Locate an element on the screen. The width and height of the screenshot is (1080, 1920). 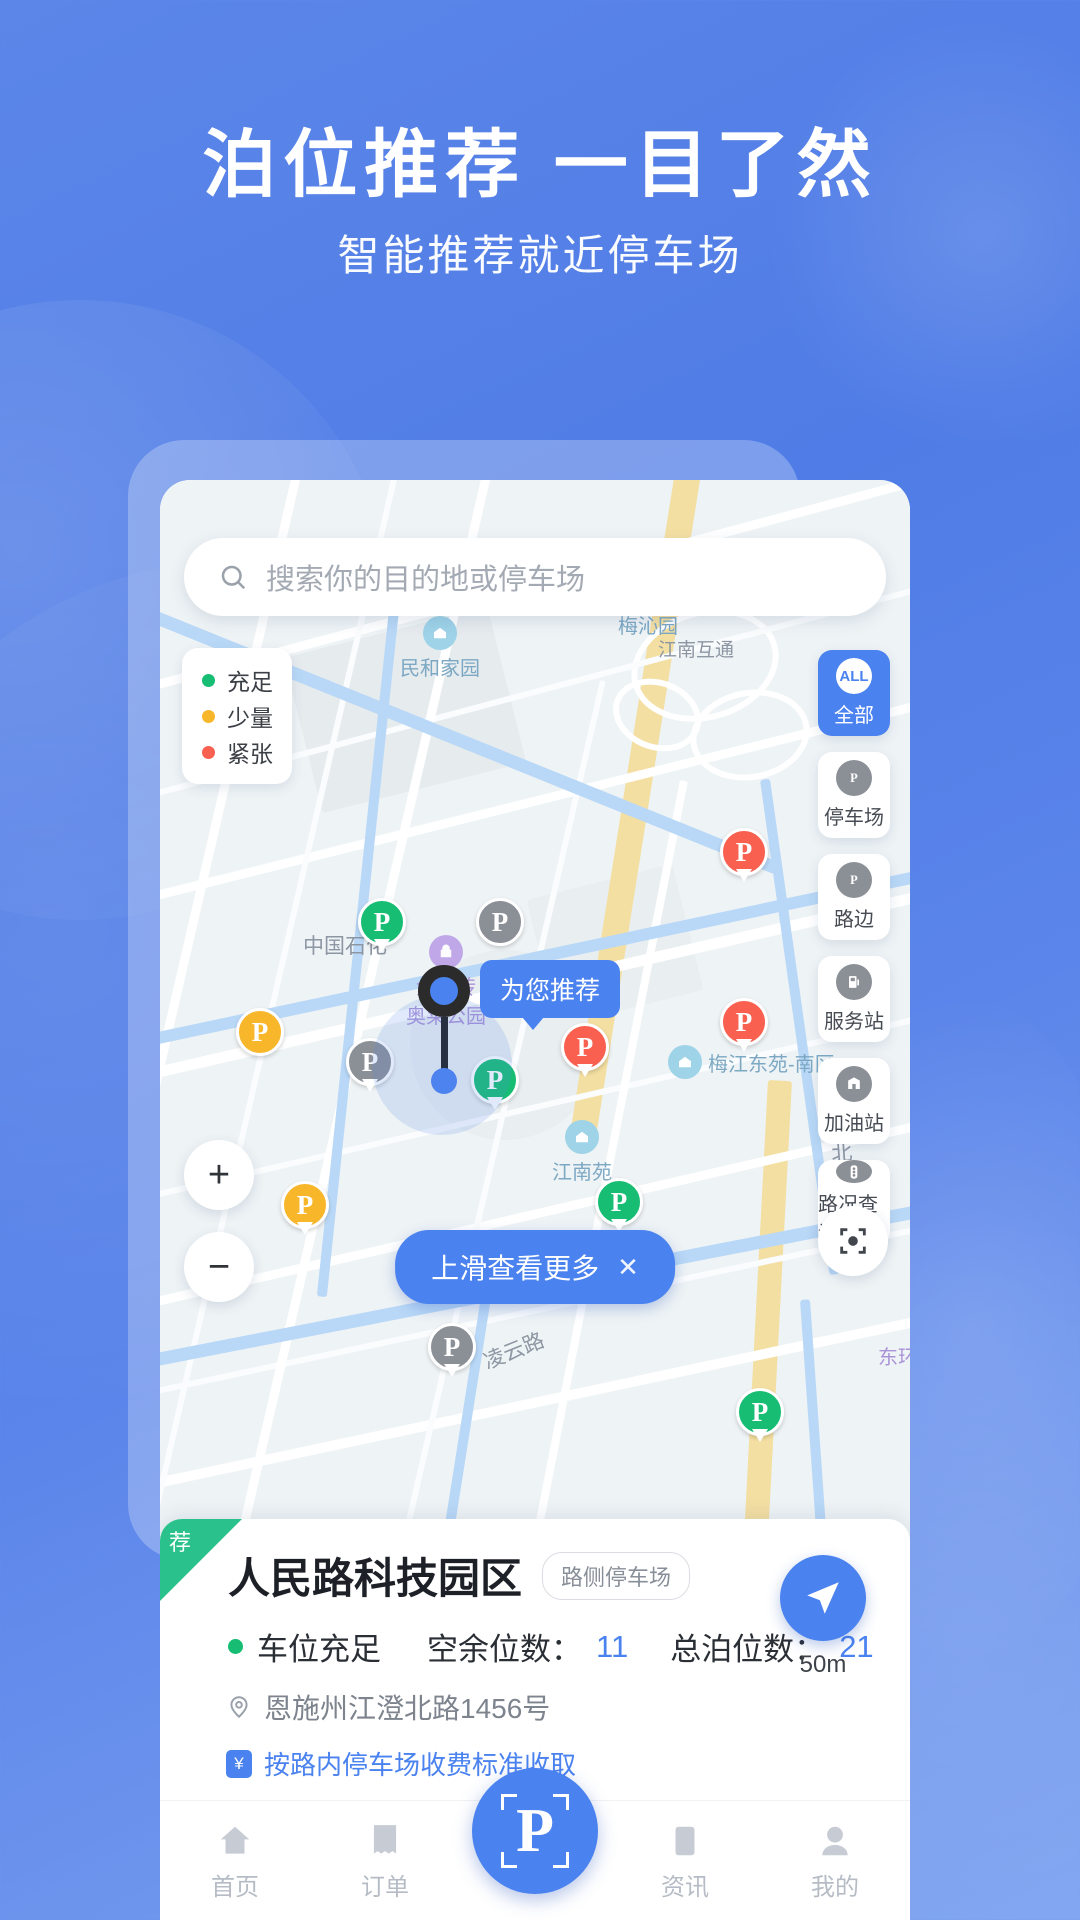
search-input: 搜索你的目的地或停车场 is located at coordinates (425, 577).